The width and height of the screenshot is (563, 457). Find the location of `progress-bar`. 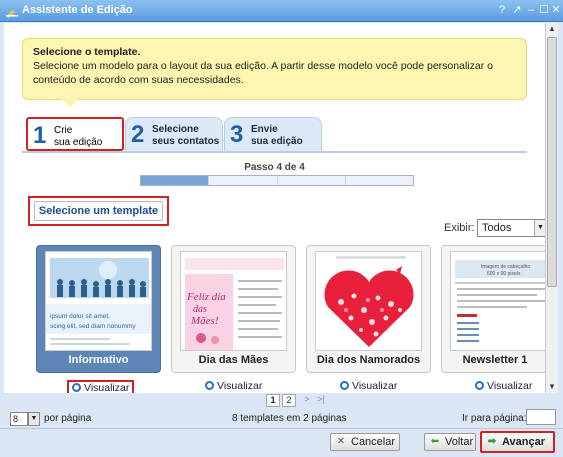

progress-bar is located at coordinates (277, 180).